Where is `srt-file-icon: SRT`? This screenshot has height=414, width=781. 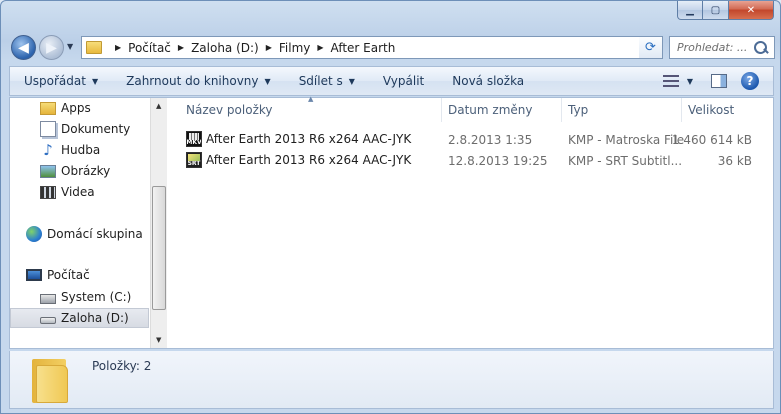 srt-file-icon: SRT is located at coordinates (194, 160).